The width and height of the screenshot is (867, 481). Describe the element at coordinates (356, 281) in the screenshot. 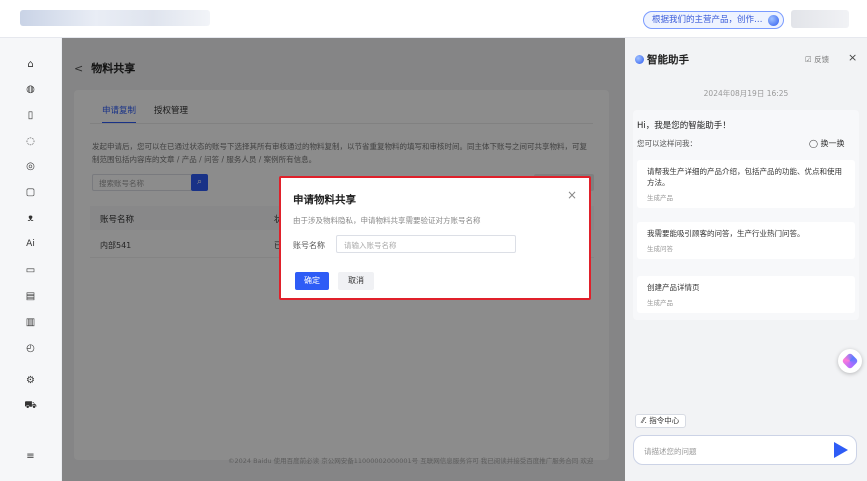

I see `cancel-button: 取消` at that location.